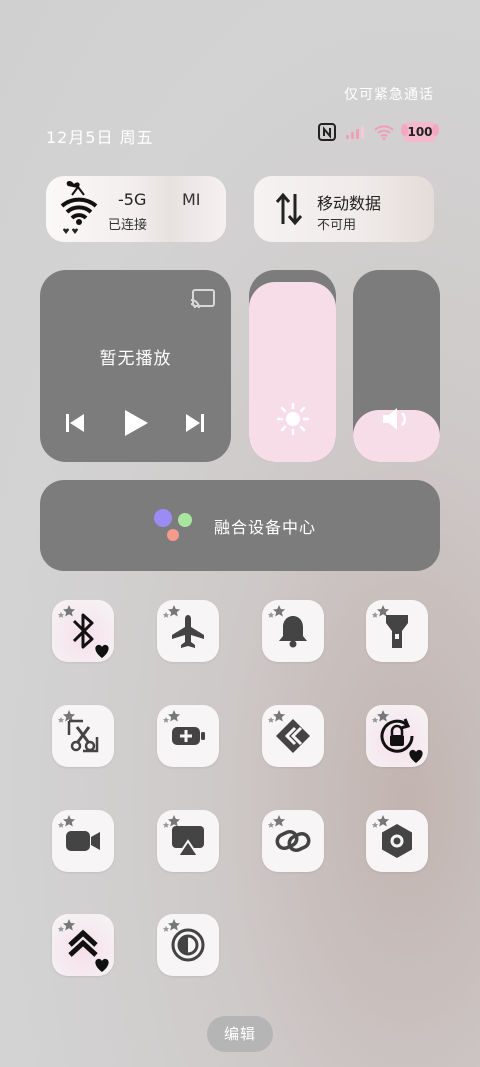  I want to click on volume-icon, so click(394, 419).